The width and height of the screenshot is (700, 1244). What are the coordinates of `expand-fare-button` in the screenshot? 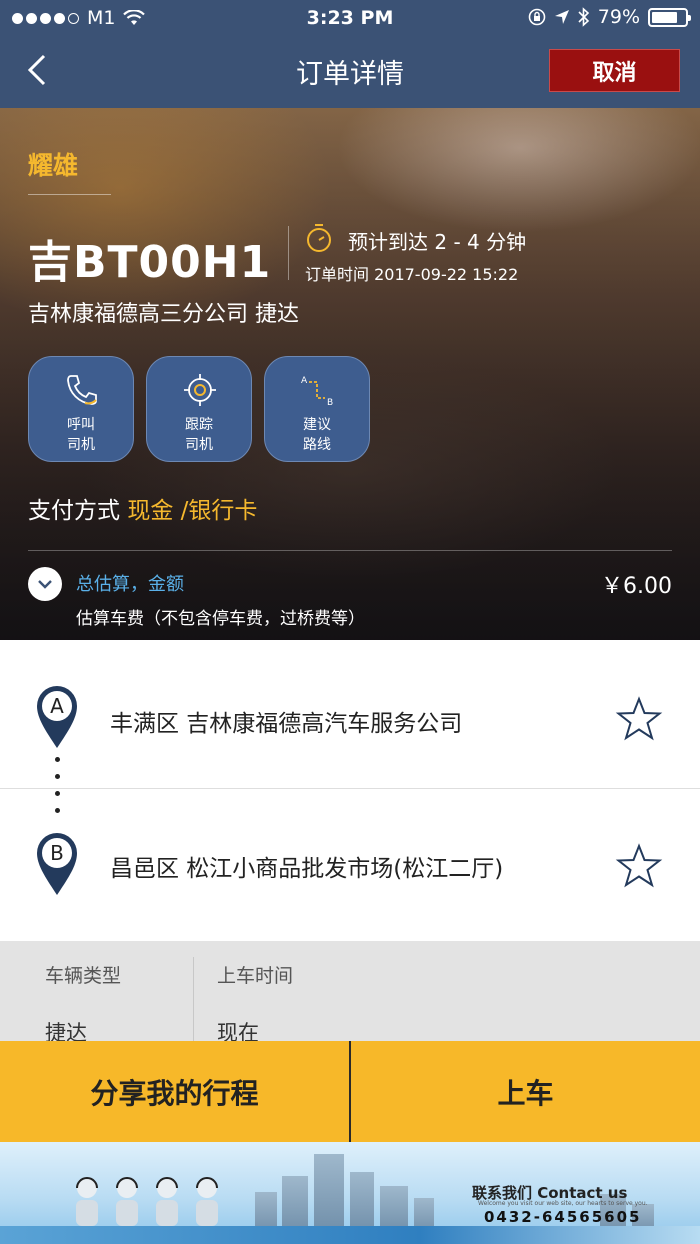 It's located at (45, 584).